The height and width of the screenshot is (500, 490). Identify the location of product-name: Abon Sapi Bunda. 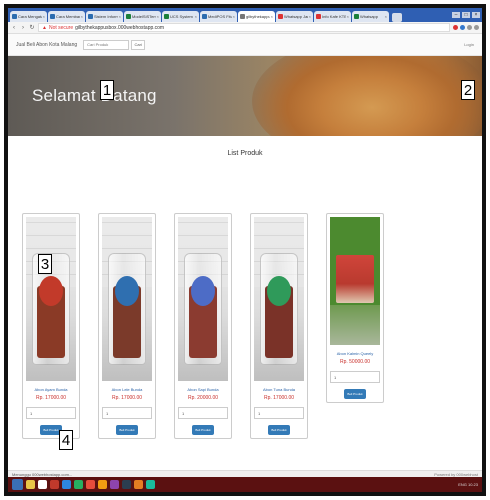
(202, 389).